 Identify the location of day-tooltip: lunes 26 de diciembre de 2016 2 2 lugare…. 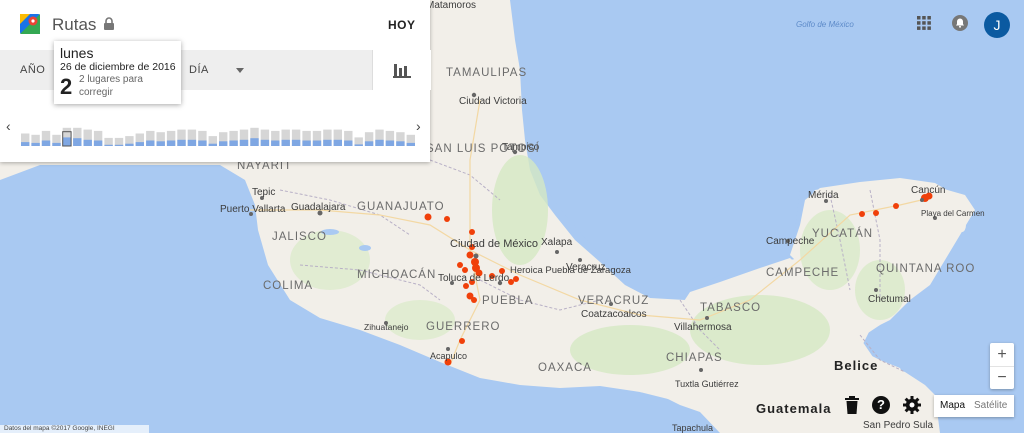
(117, 72).